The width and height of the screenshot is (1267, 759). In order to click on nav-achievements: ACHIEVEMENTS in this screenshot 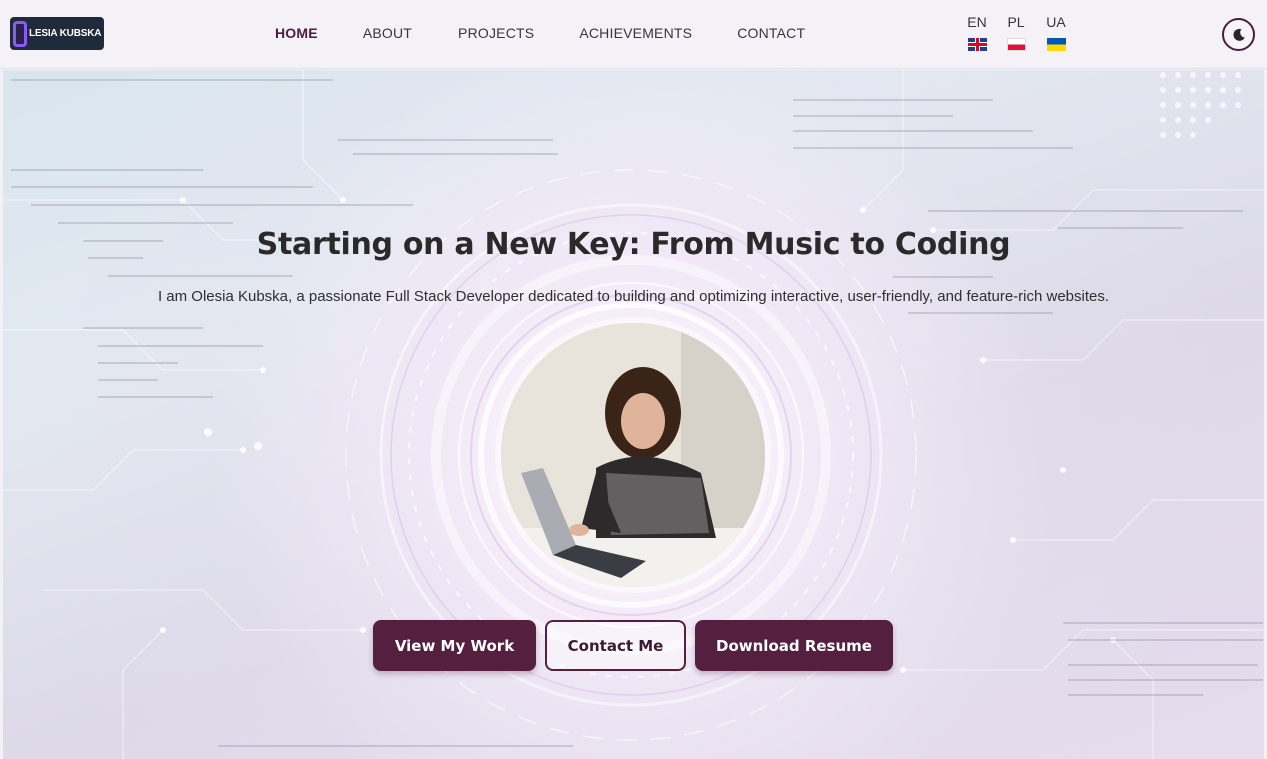, I will do `click(635, 35)`.